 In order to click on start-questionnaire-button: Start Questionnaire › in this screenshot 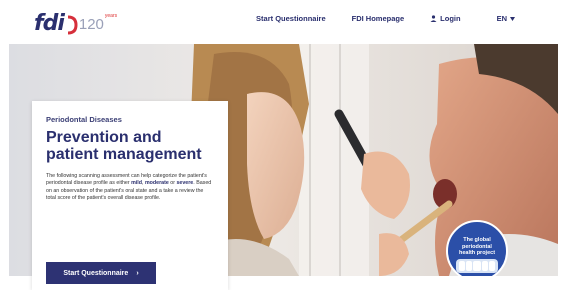, I will do `click(101, 273)`.